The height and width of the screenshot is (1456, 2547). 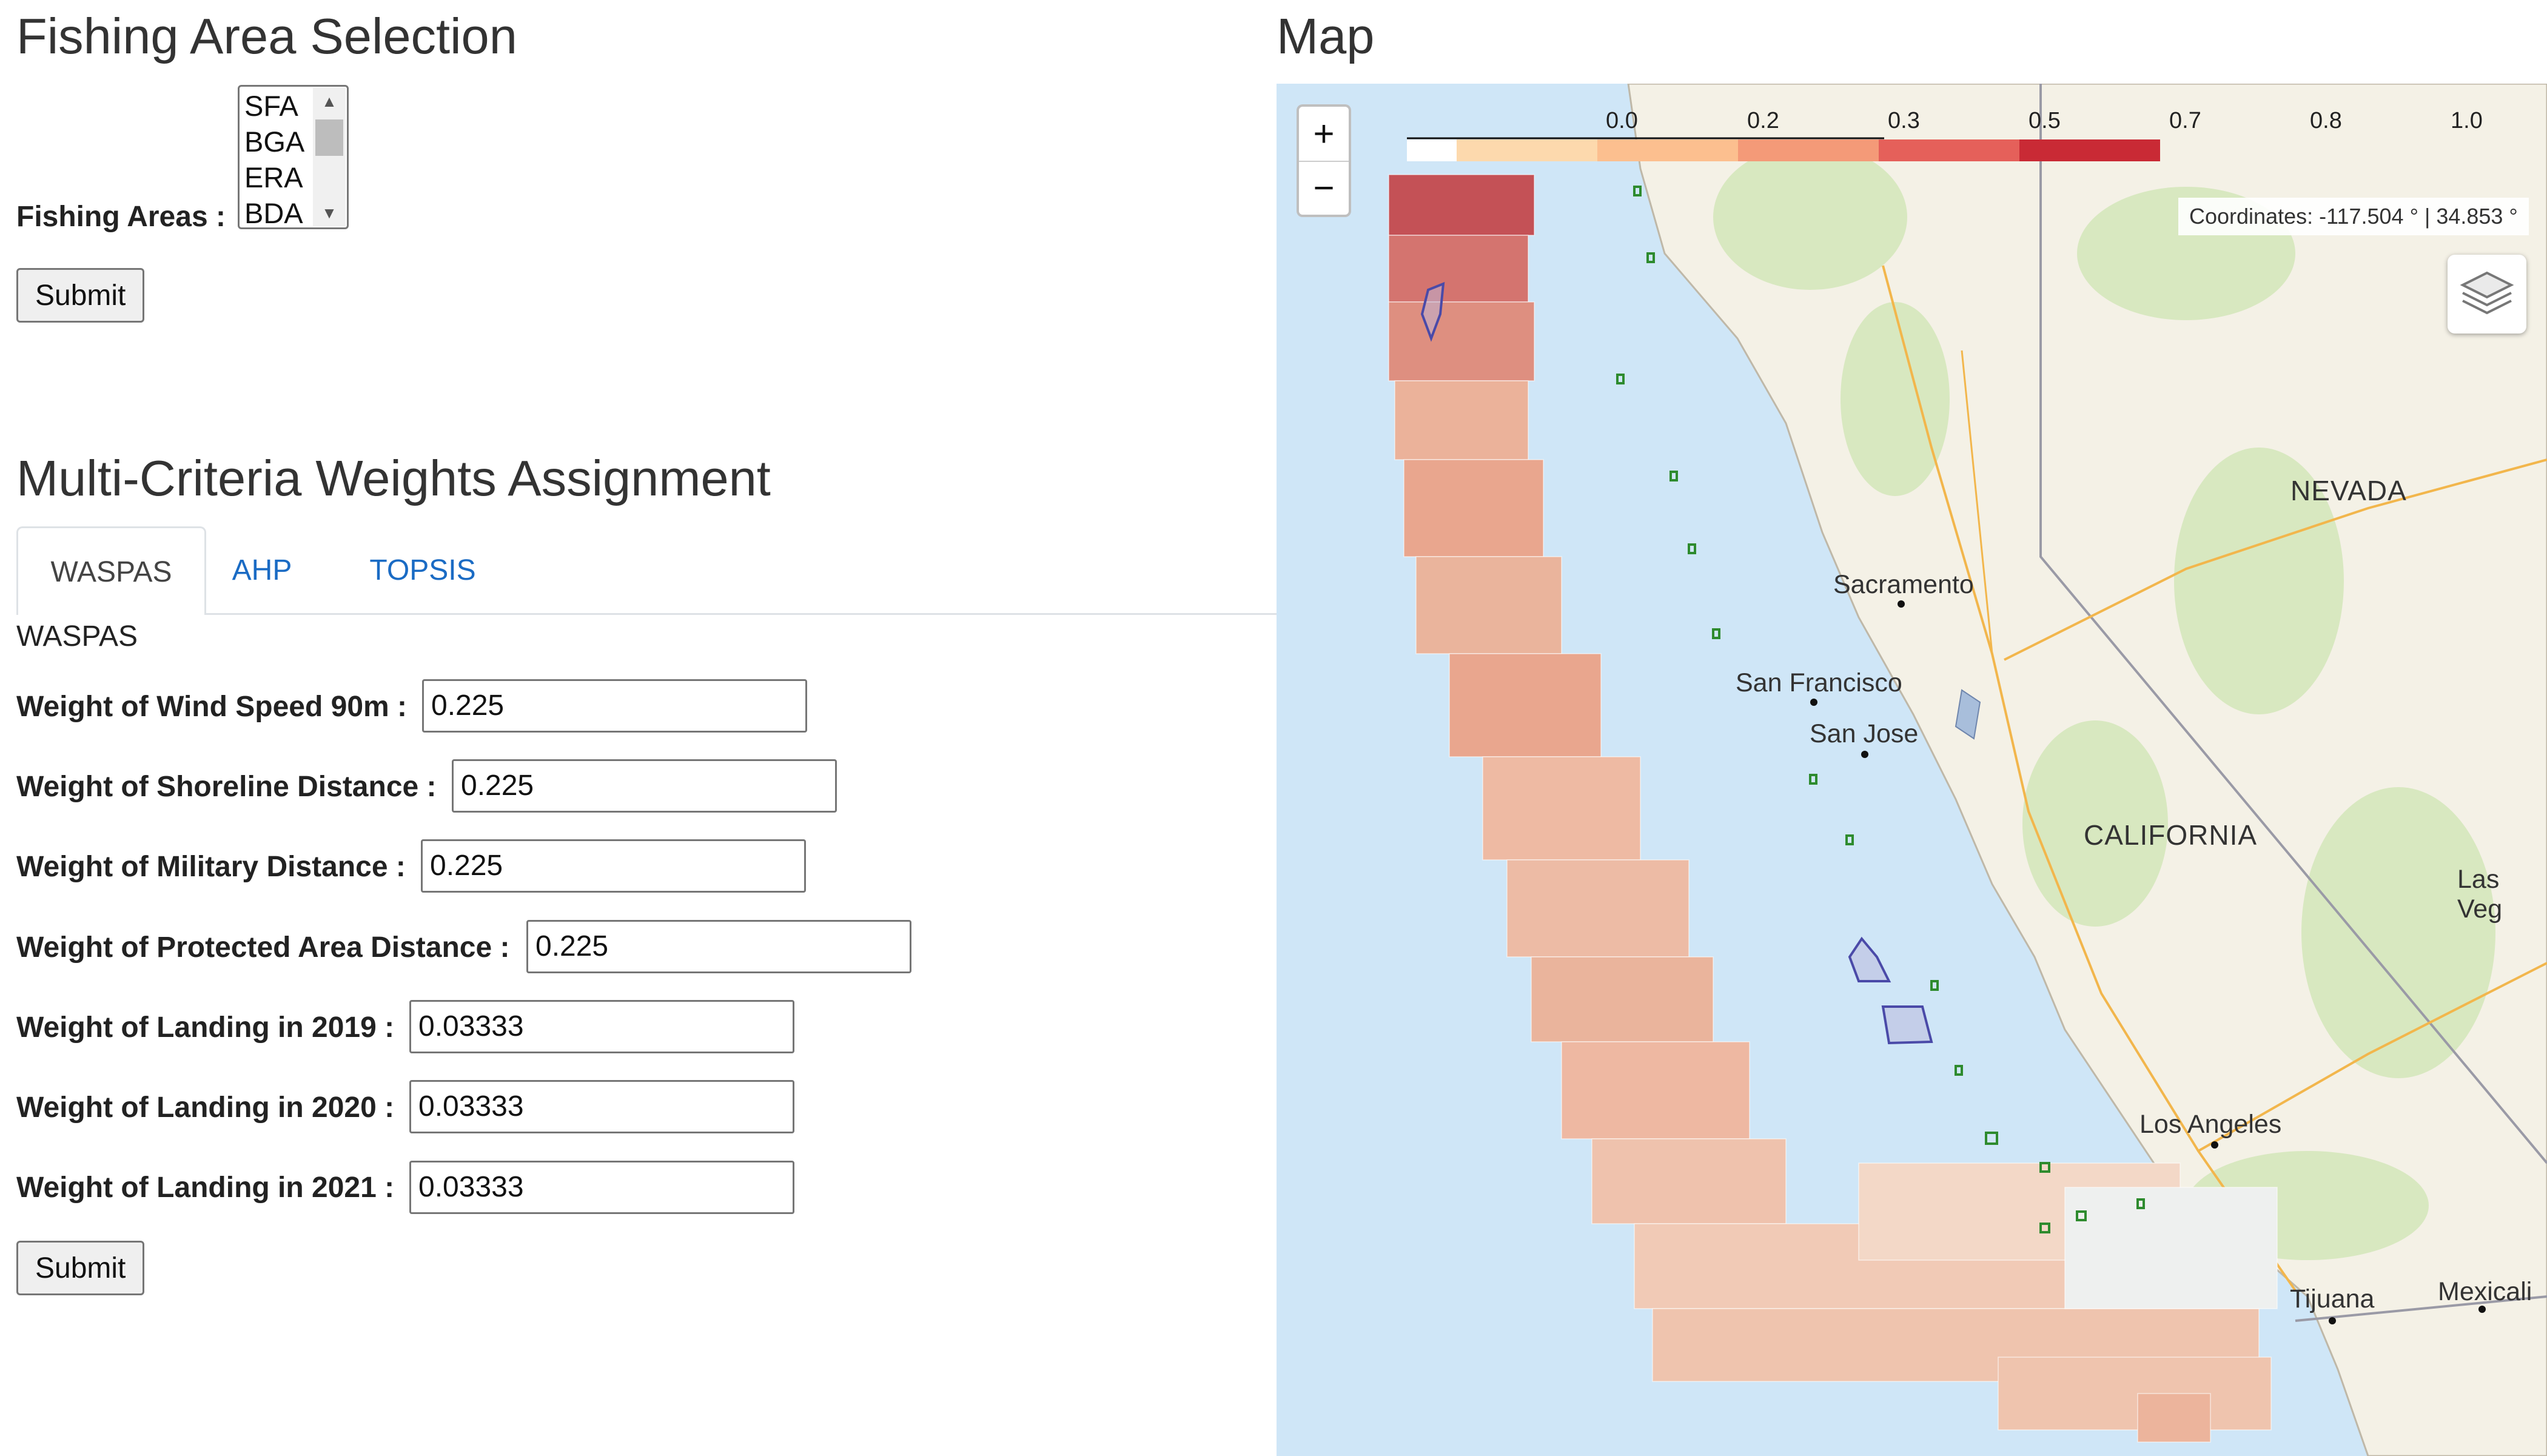 What do you see at coordinates (601, 1026) in the screenshot?
I see `landing-2019-input: 0.03333` at bounding box center [601, 1026].